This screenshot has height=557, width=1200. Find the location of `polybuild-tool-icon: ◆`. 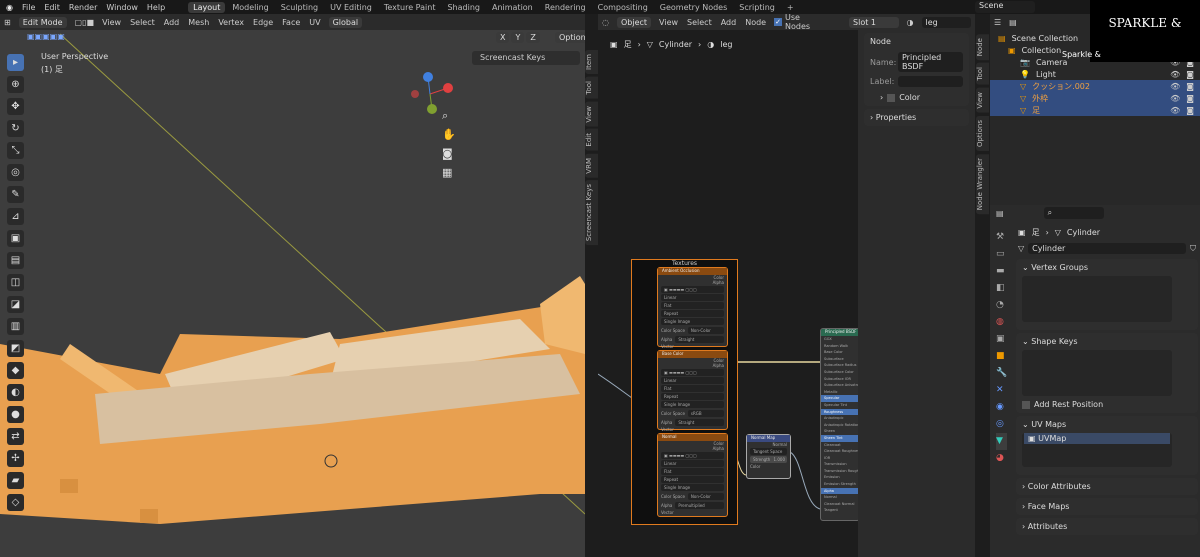

polybuild-tool-icon: ◆ is located at coordinates (15, 370).